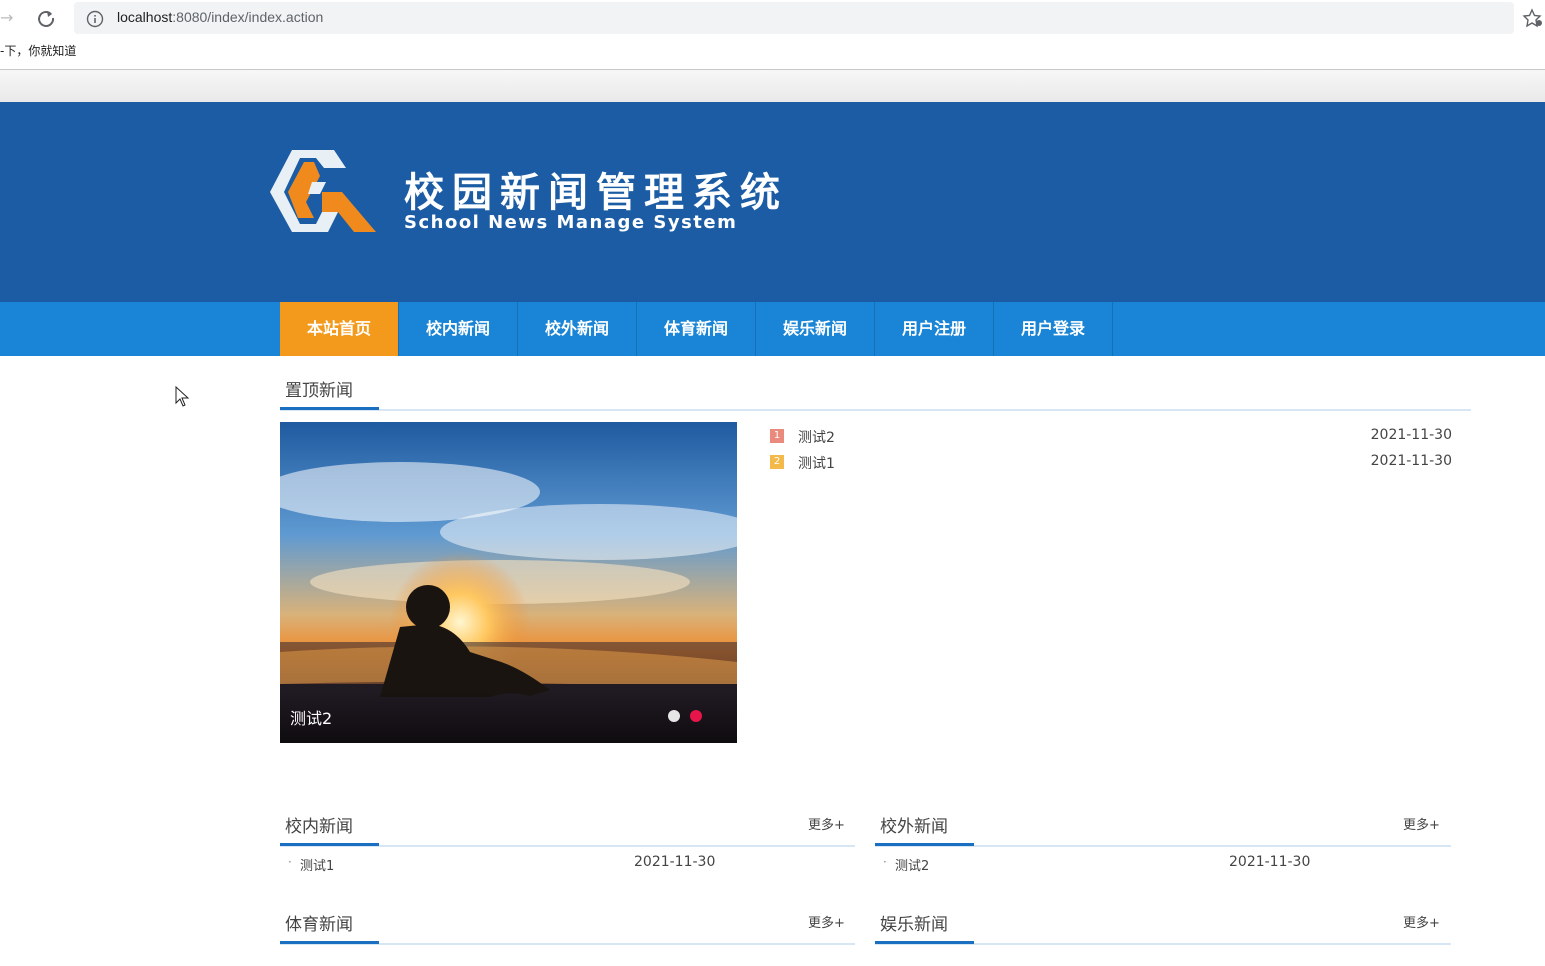 This screenshot has width=1545, height=966. Describe the element at coordinates (6, 17) in the screenshot. I see `forward-arrow-icon: →` at that location.